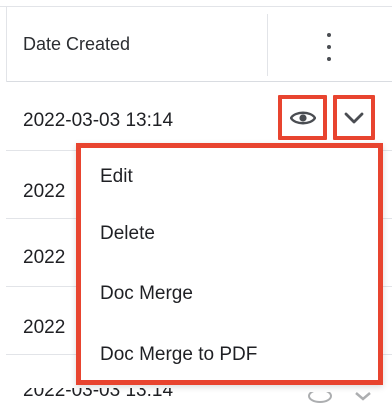  I want to click on column-header-date-created: Date Created, so click(76, 44).